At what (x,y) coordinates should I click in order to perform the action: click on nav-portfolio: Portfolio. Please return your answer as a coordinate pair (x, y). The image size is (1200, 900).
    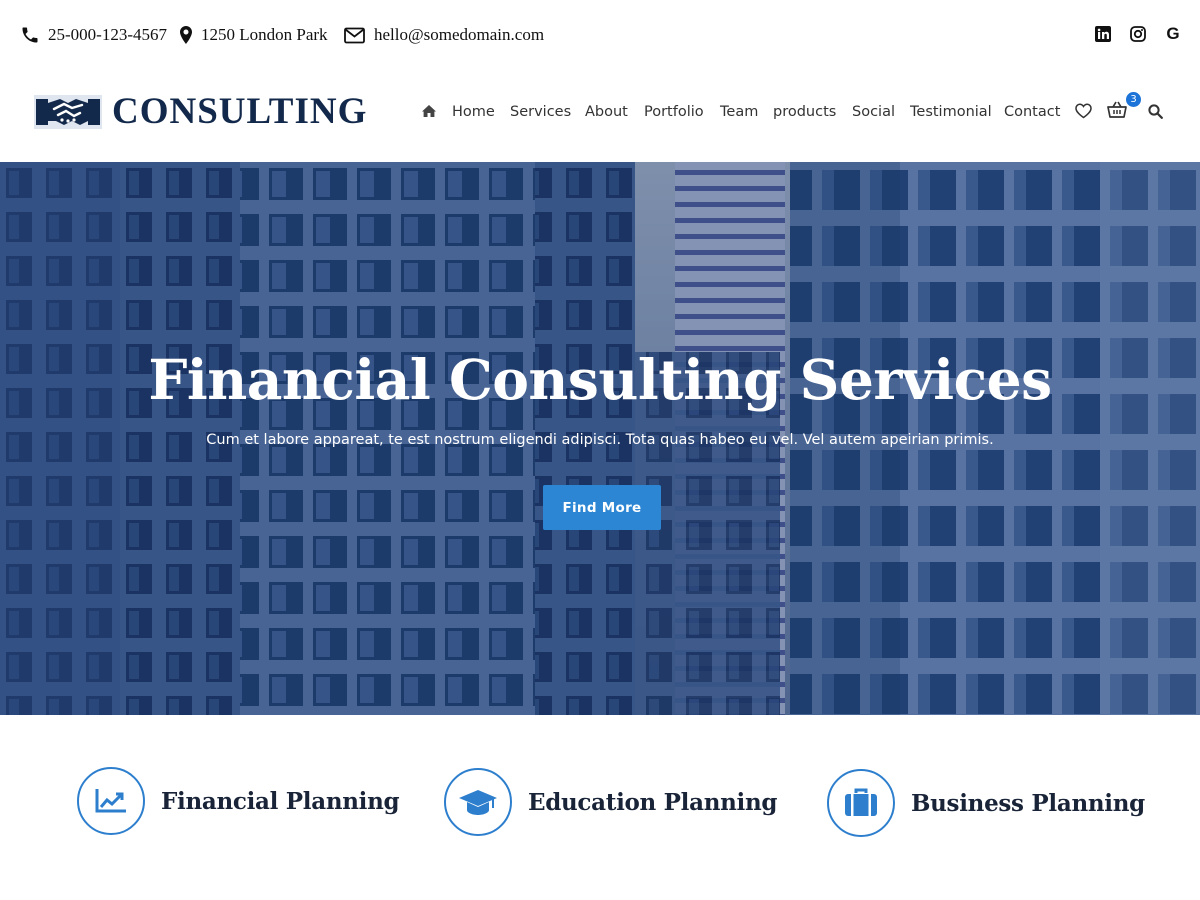
    Looking at the image, I should click on (674, 112).